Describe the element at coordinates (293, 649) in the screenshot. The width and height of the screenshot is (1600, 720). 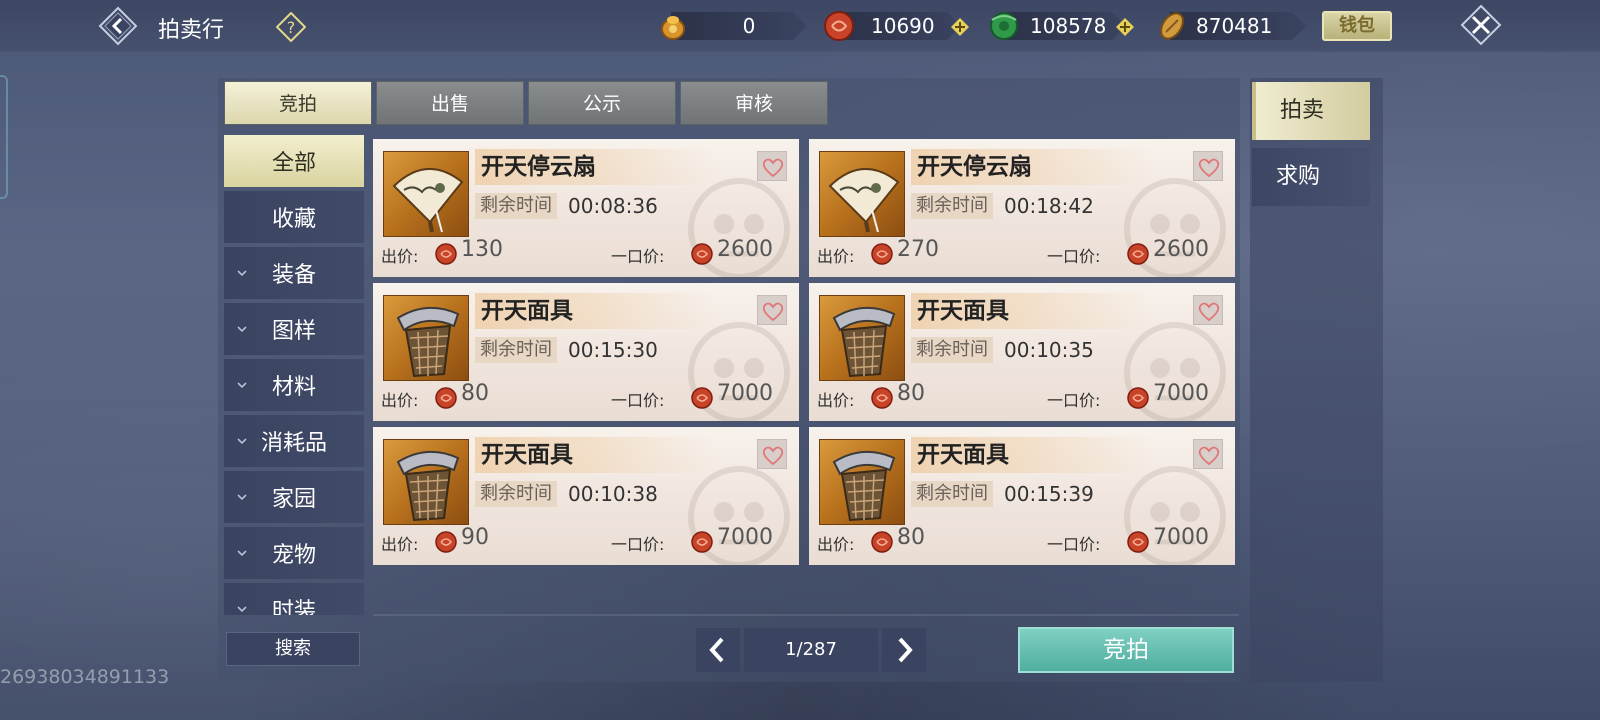
I see `search-button: 搜索` at that location.